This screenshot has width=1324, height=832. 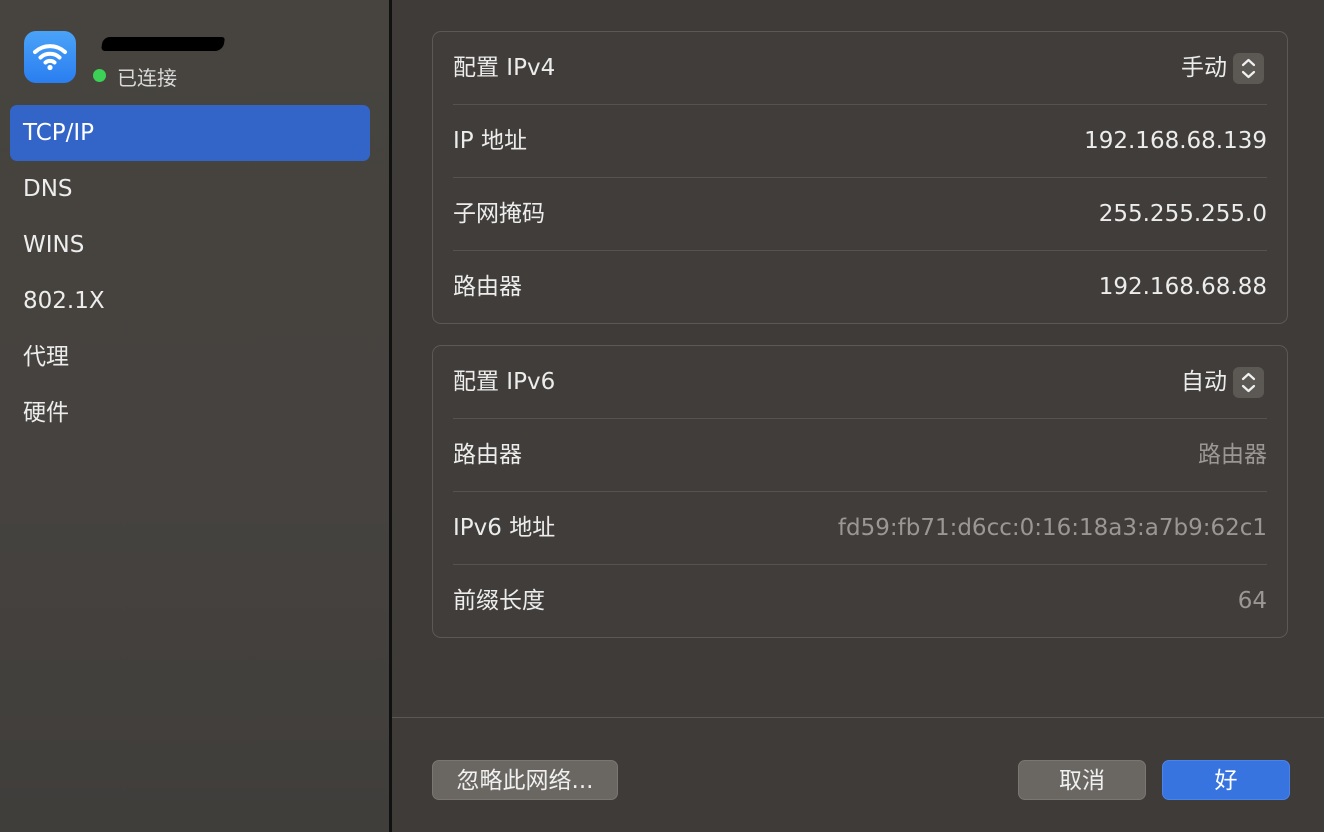 I want to click on ipv4-router-field: 192.168.68.88, so click(x=1183, y=287).